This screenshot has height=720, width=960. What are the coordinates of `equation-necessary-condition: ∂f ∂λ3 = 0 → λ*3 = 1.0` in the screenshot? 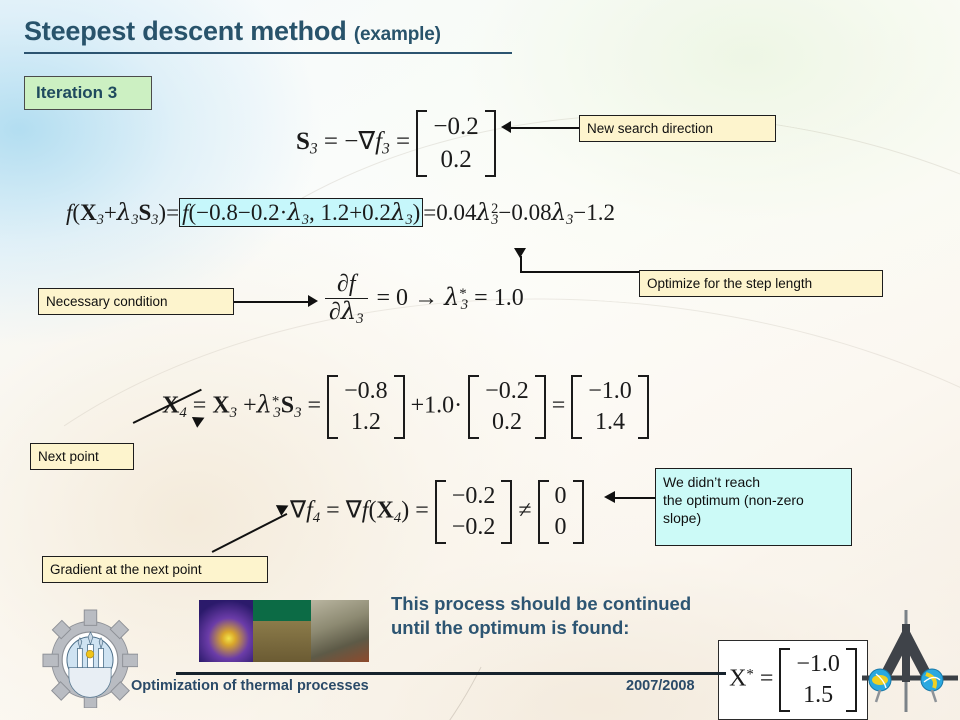 It's located at (423, 299).